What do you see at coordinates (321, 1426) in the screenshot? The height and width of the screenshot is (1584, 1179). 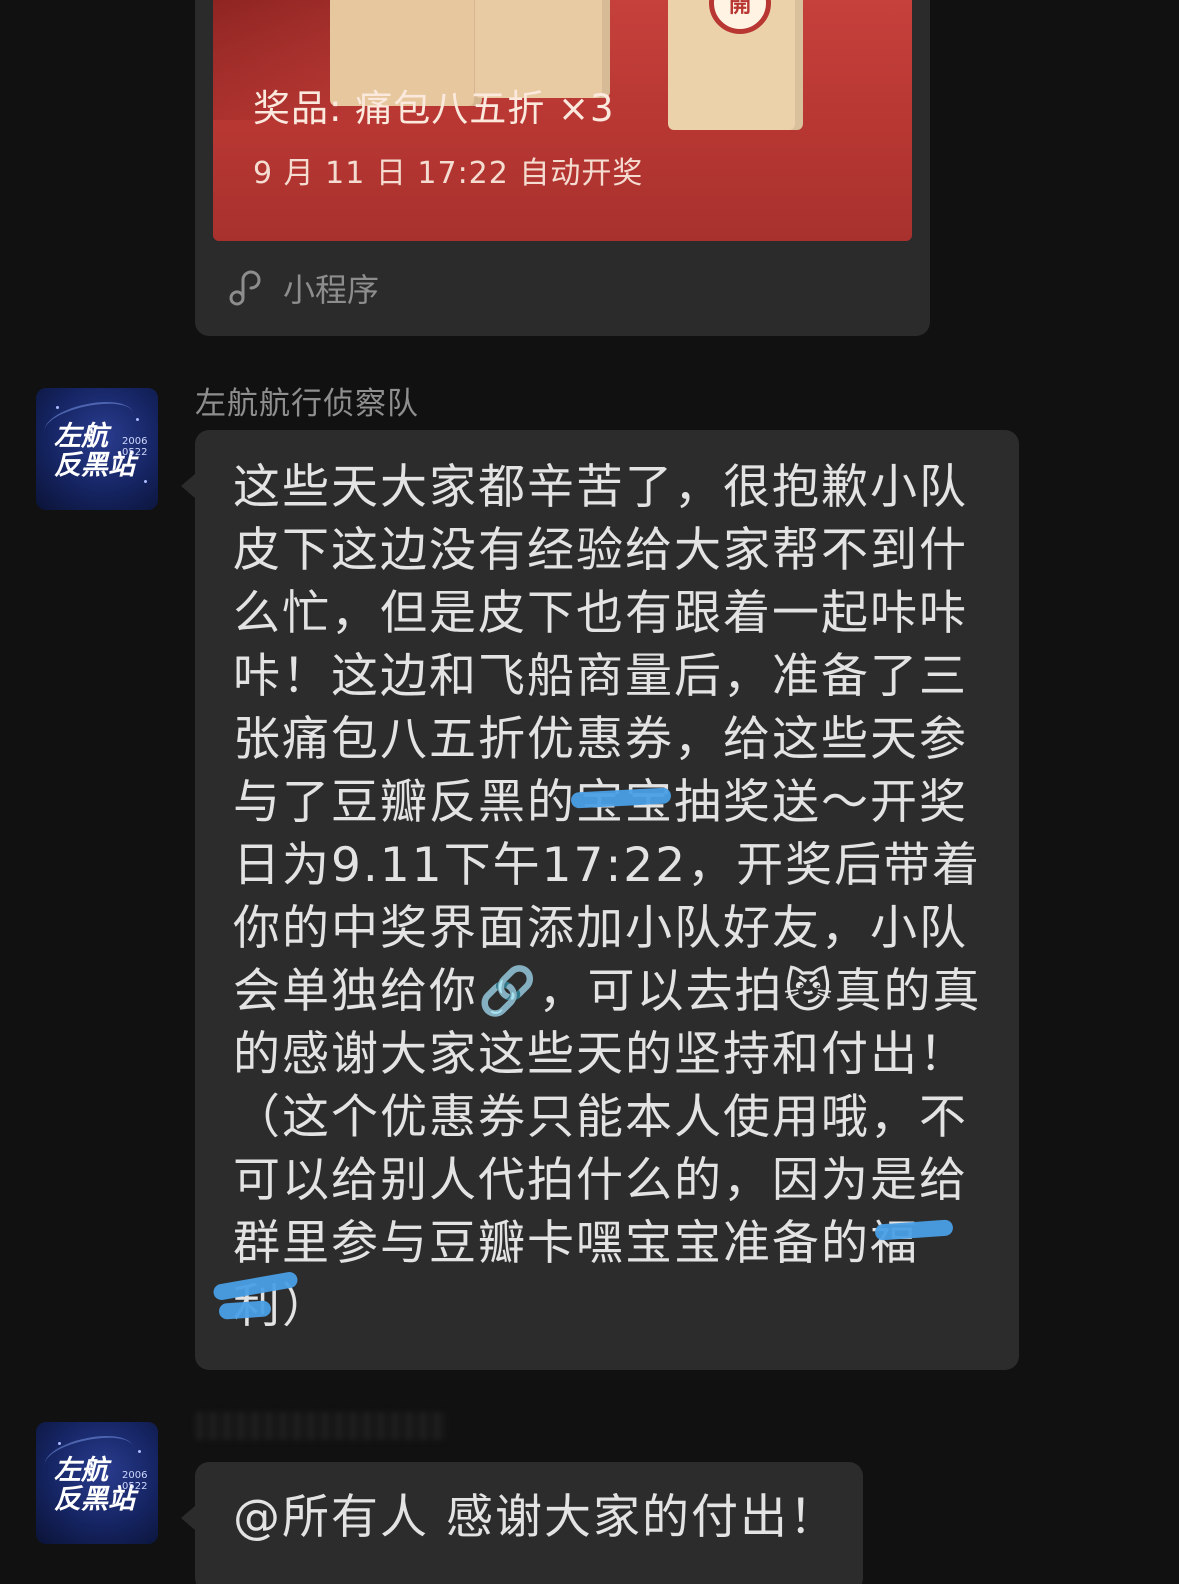 I see `sender-name-redacted` at bounding box center [321, 1426].